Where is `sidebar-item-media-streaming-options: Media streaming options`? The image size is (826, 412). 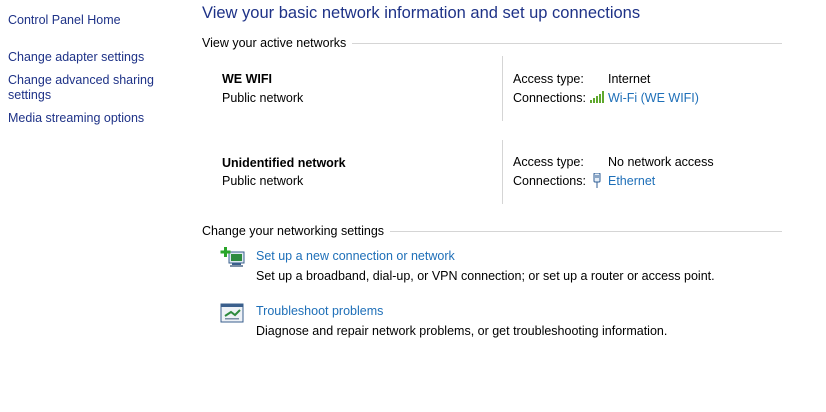
sidebar-item-media-streaming-options: Media streaming options is located at coordinates (76, 118).